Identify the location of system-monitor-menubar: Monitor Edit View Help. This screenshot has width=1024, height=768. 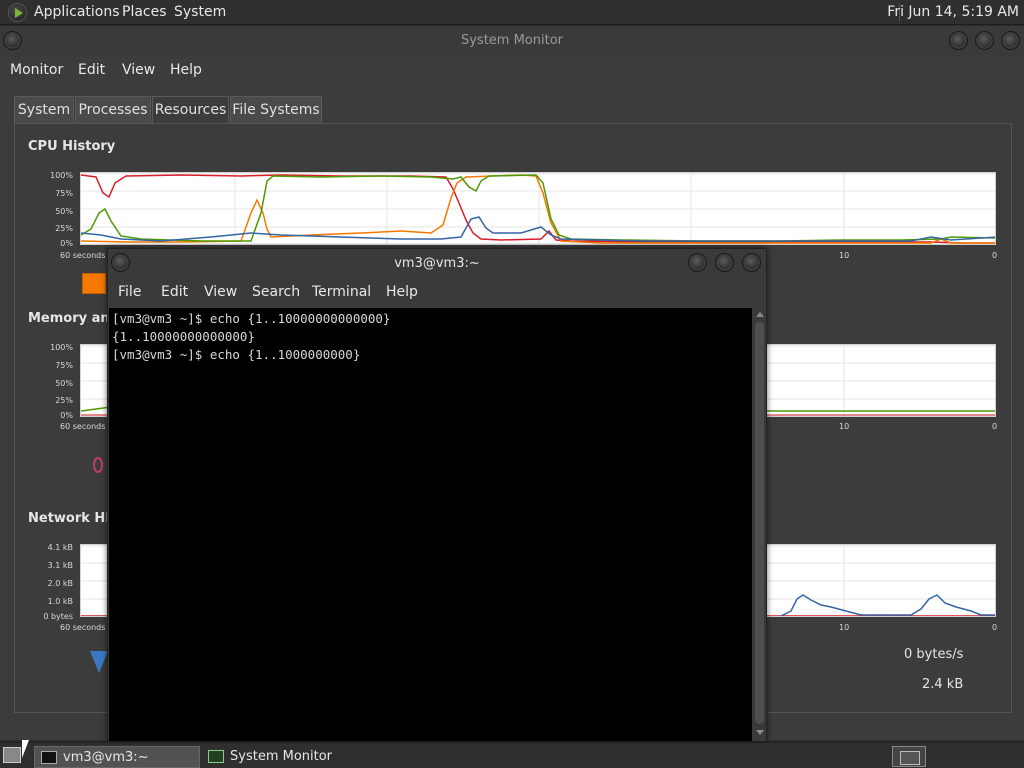
(512, 70).